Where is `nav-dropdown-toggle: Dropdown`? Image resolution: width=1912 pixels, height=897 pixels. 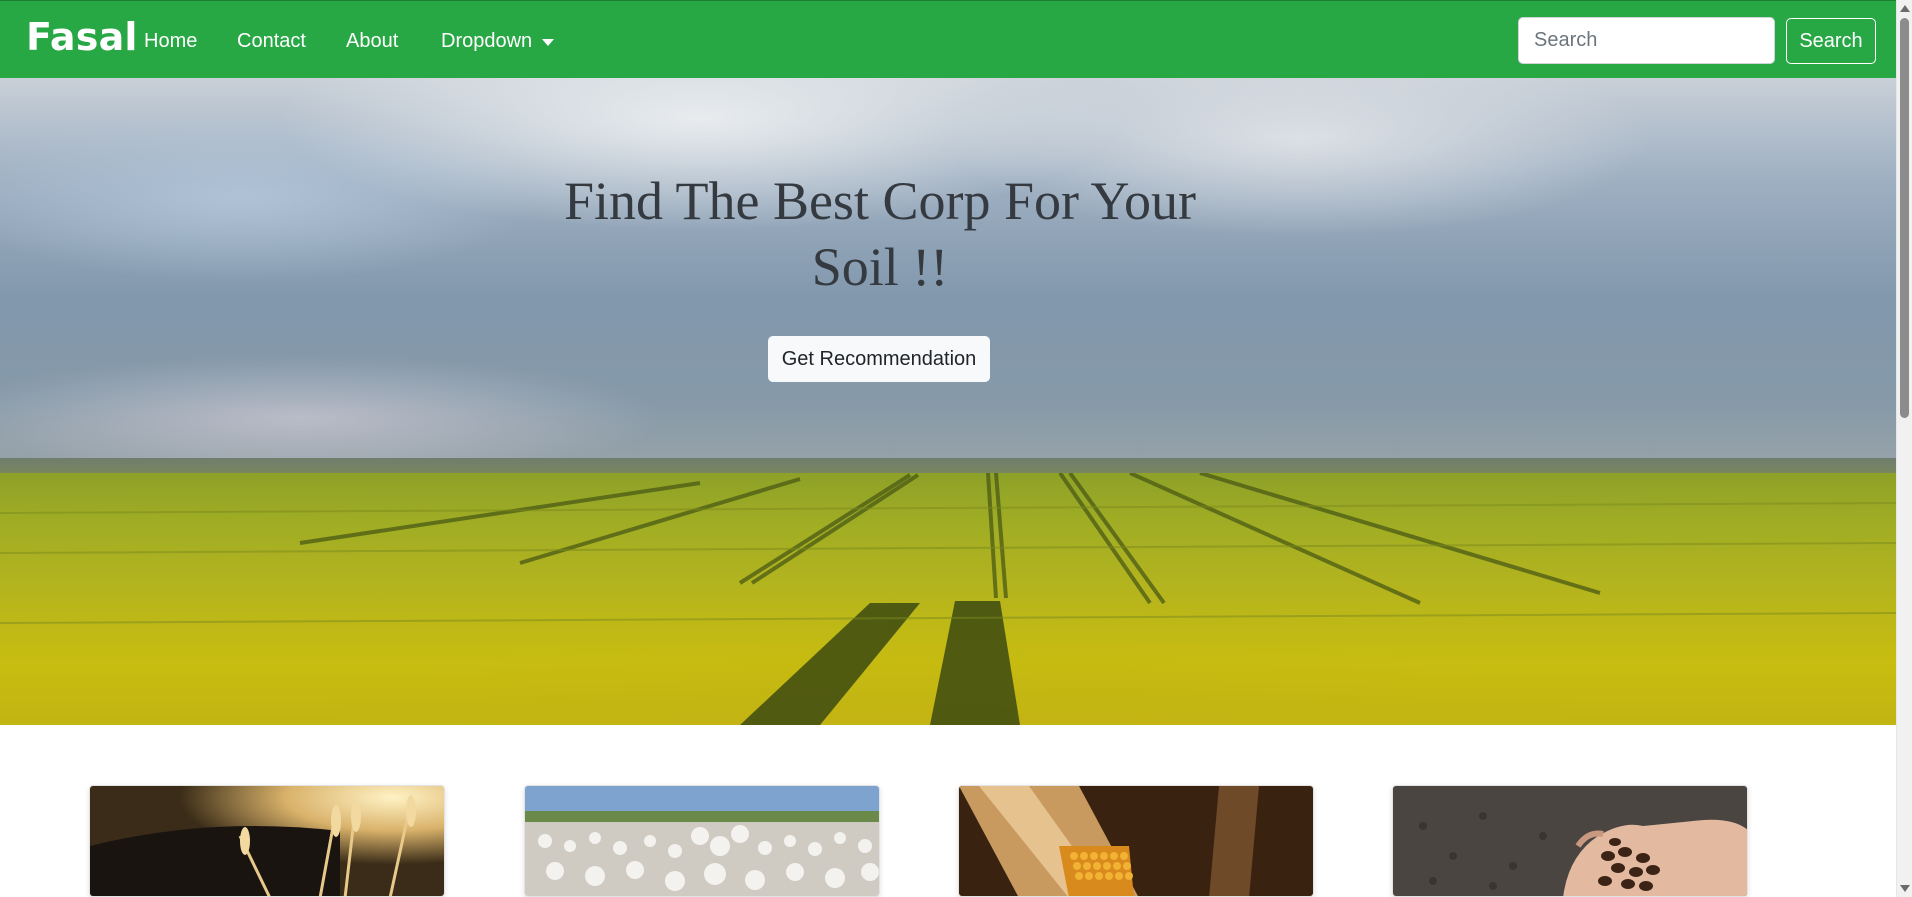 nav-dropdown-toggle: Dropdown is located at coordinates (498, 41).